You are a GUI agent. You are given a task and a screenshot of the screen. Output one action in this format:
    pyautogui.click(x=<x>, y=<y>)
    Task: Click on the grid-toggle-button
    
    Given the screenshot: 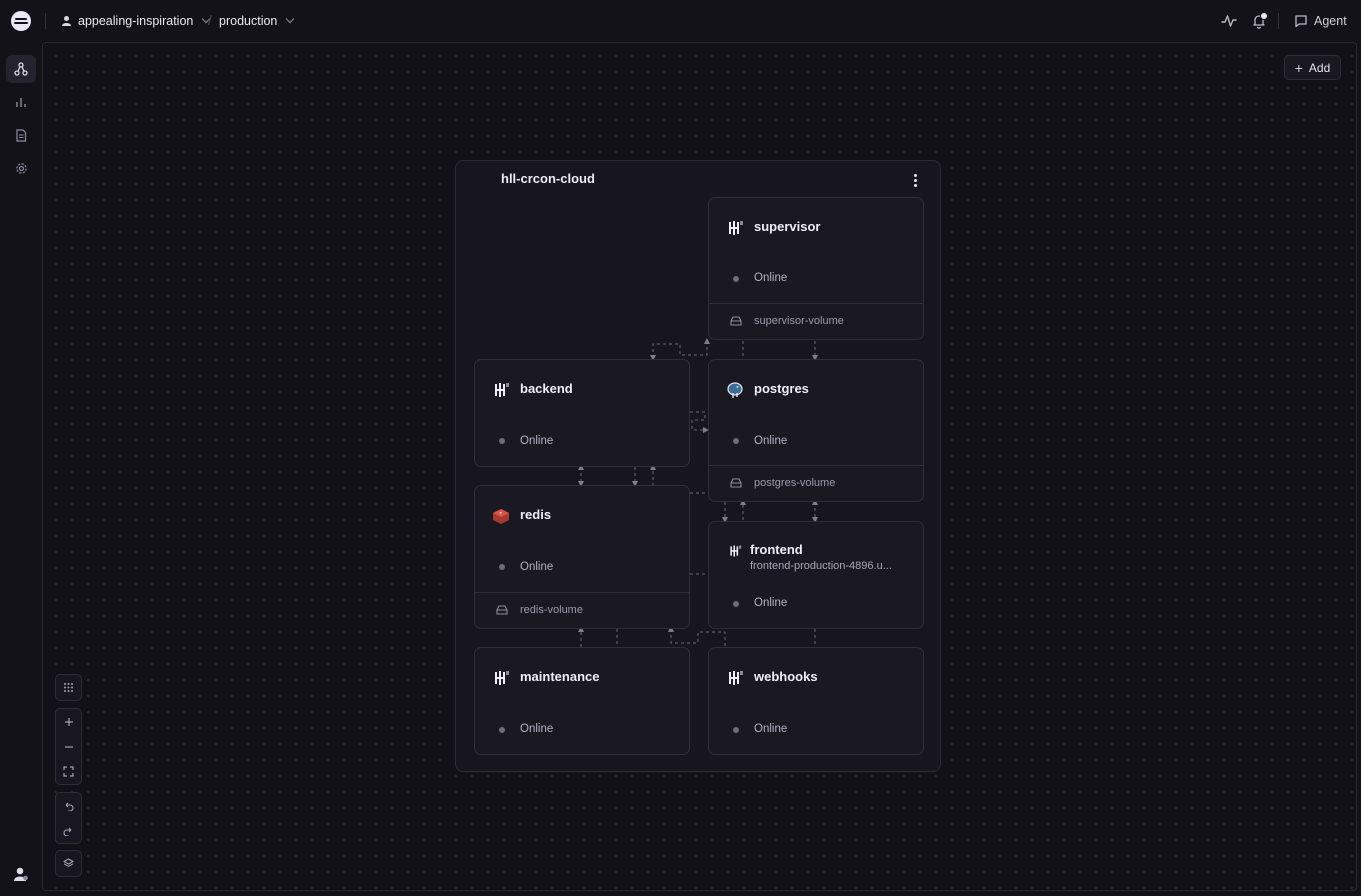 What is the action you would take?
    pyautogui.click(x=68, y=687)
    